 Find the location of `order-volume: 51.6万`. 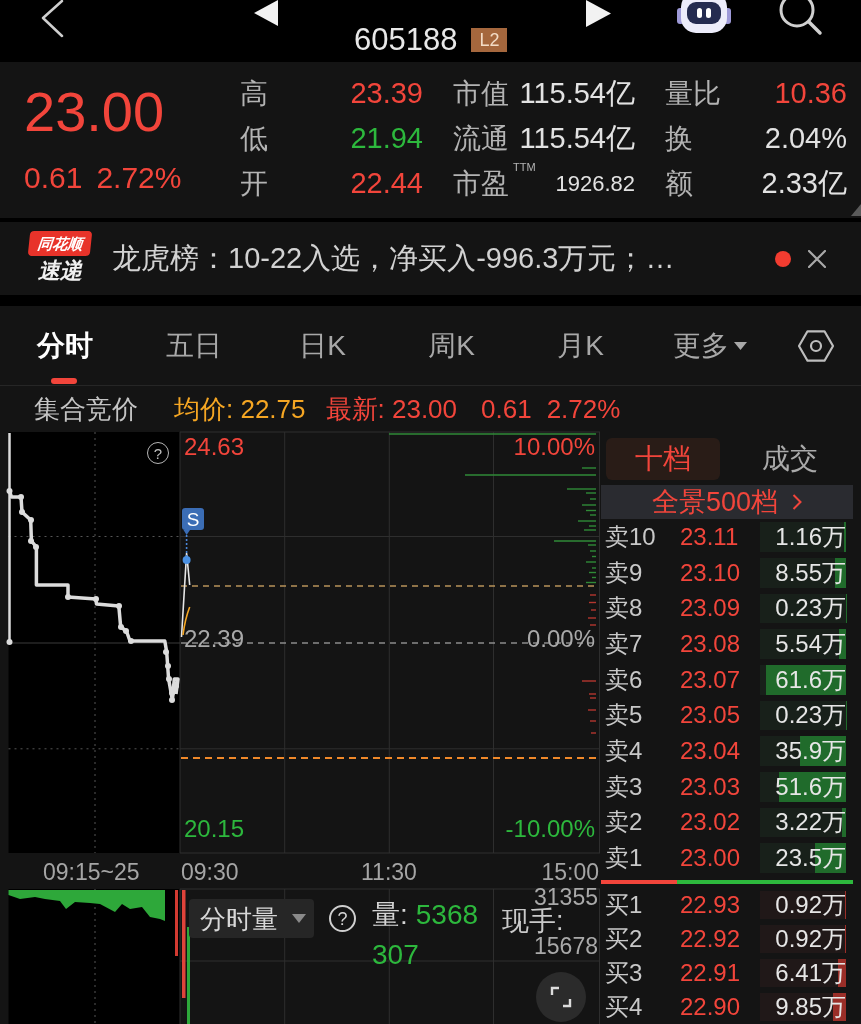

order-volume: 51.6万 is located at coordinates (810, 786).